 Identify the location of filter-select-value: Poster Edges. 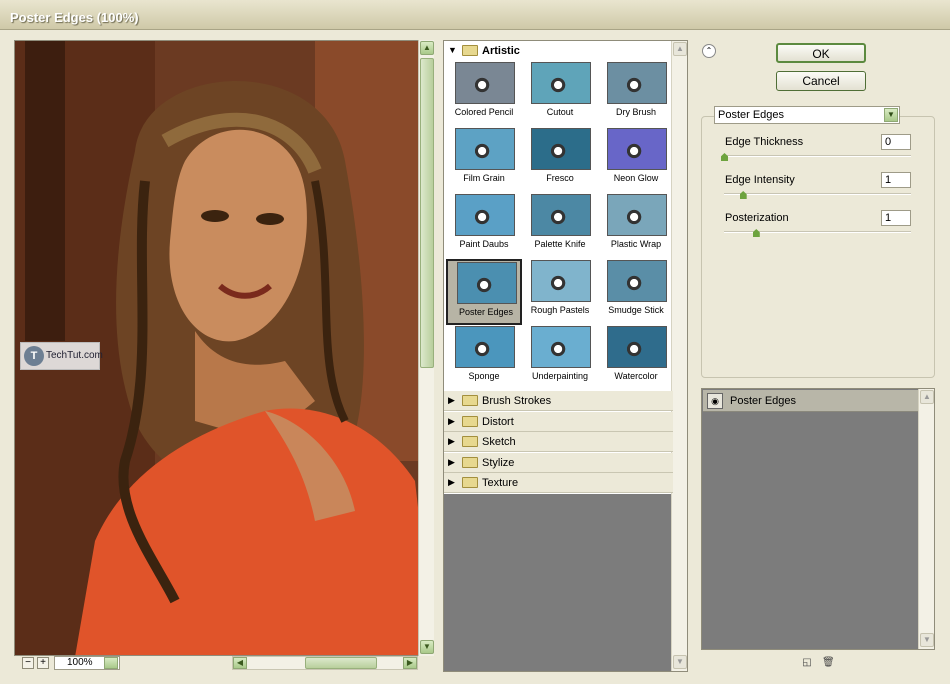
(751, 115).